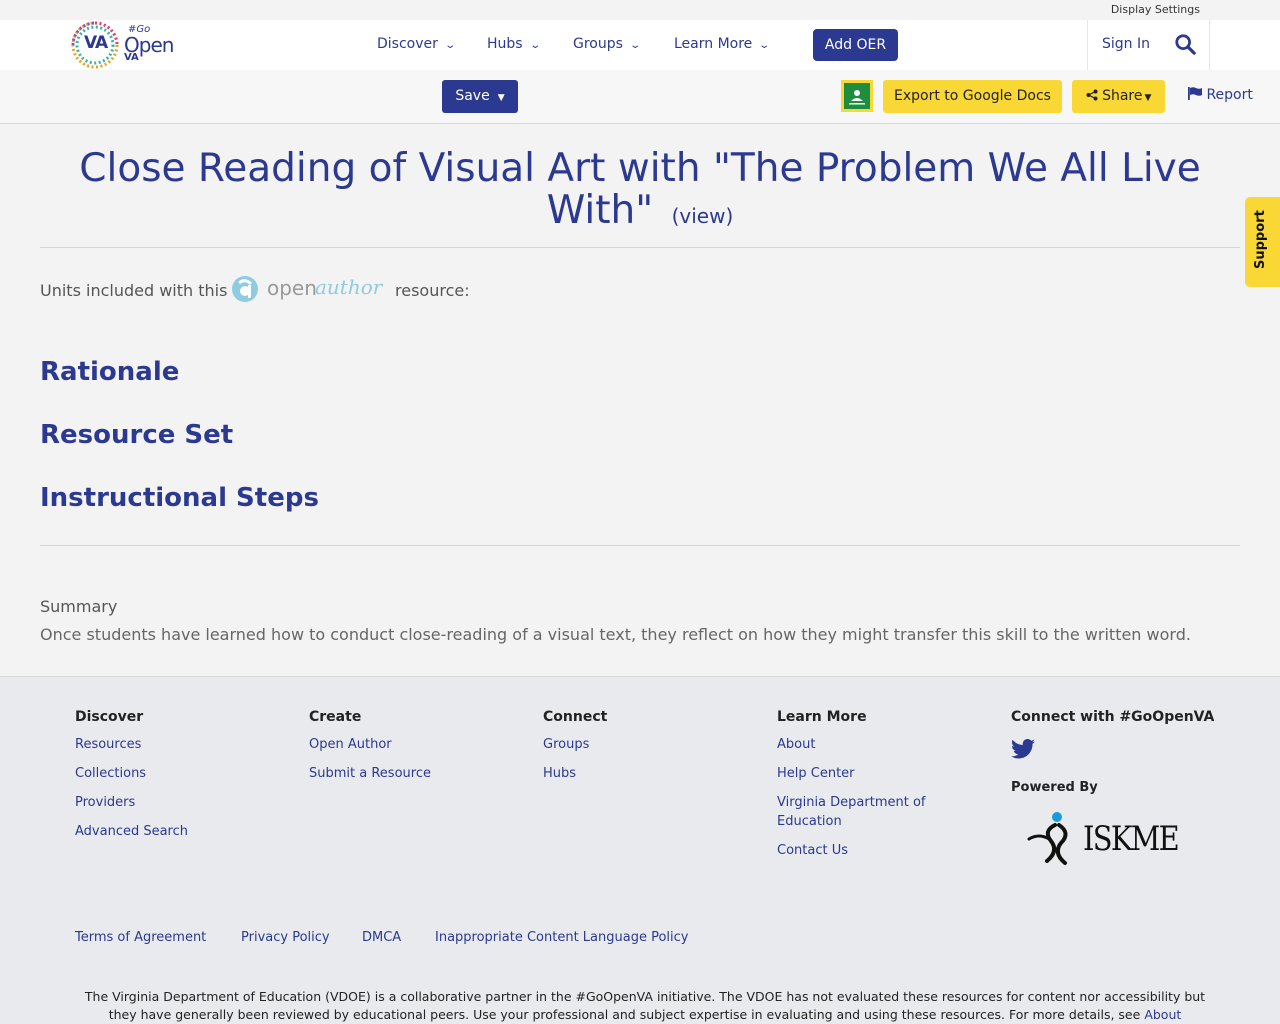  What do you see at coordinates (79, 606) in the screenshot?
I see `summary-label: Summary` at bounding box center [79, 606].